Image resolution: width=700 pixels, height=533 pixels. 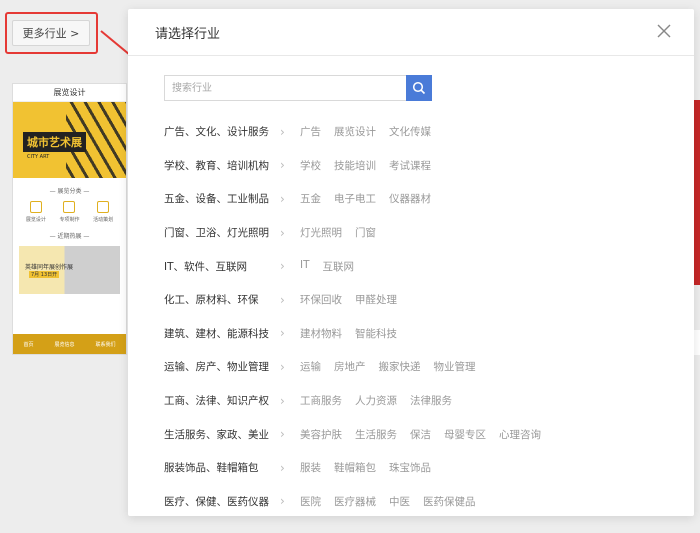 What do you see at coordinates (376, 434) in the screenshot?
I see `industry-tag: 生活服务` at bounding box center [376, 434].